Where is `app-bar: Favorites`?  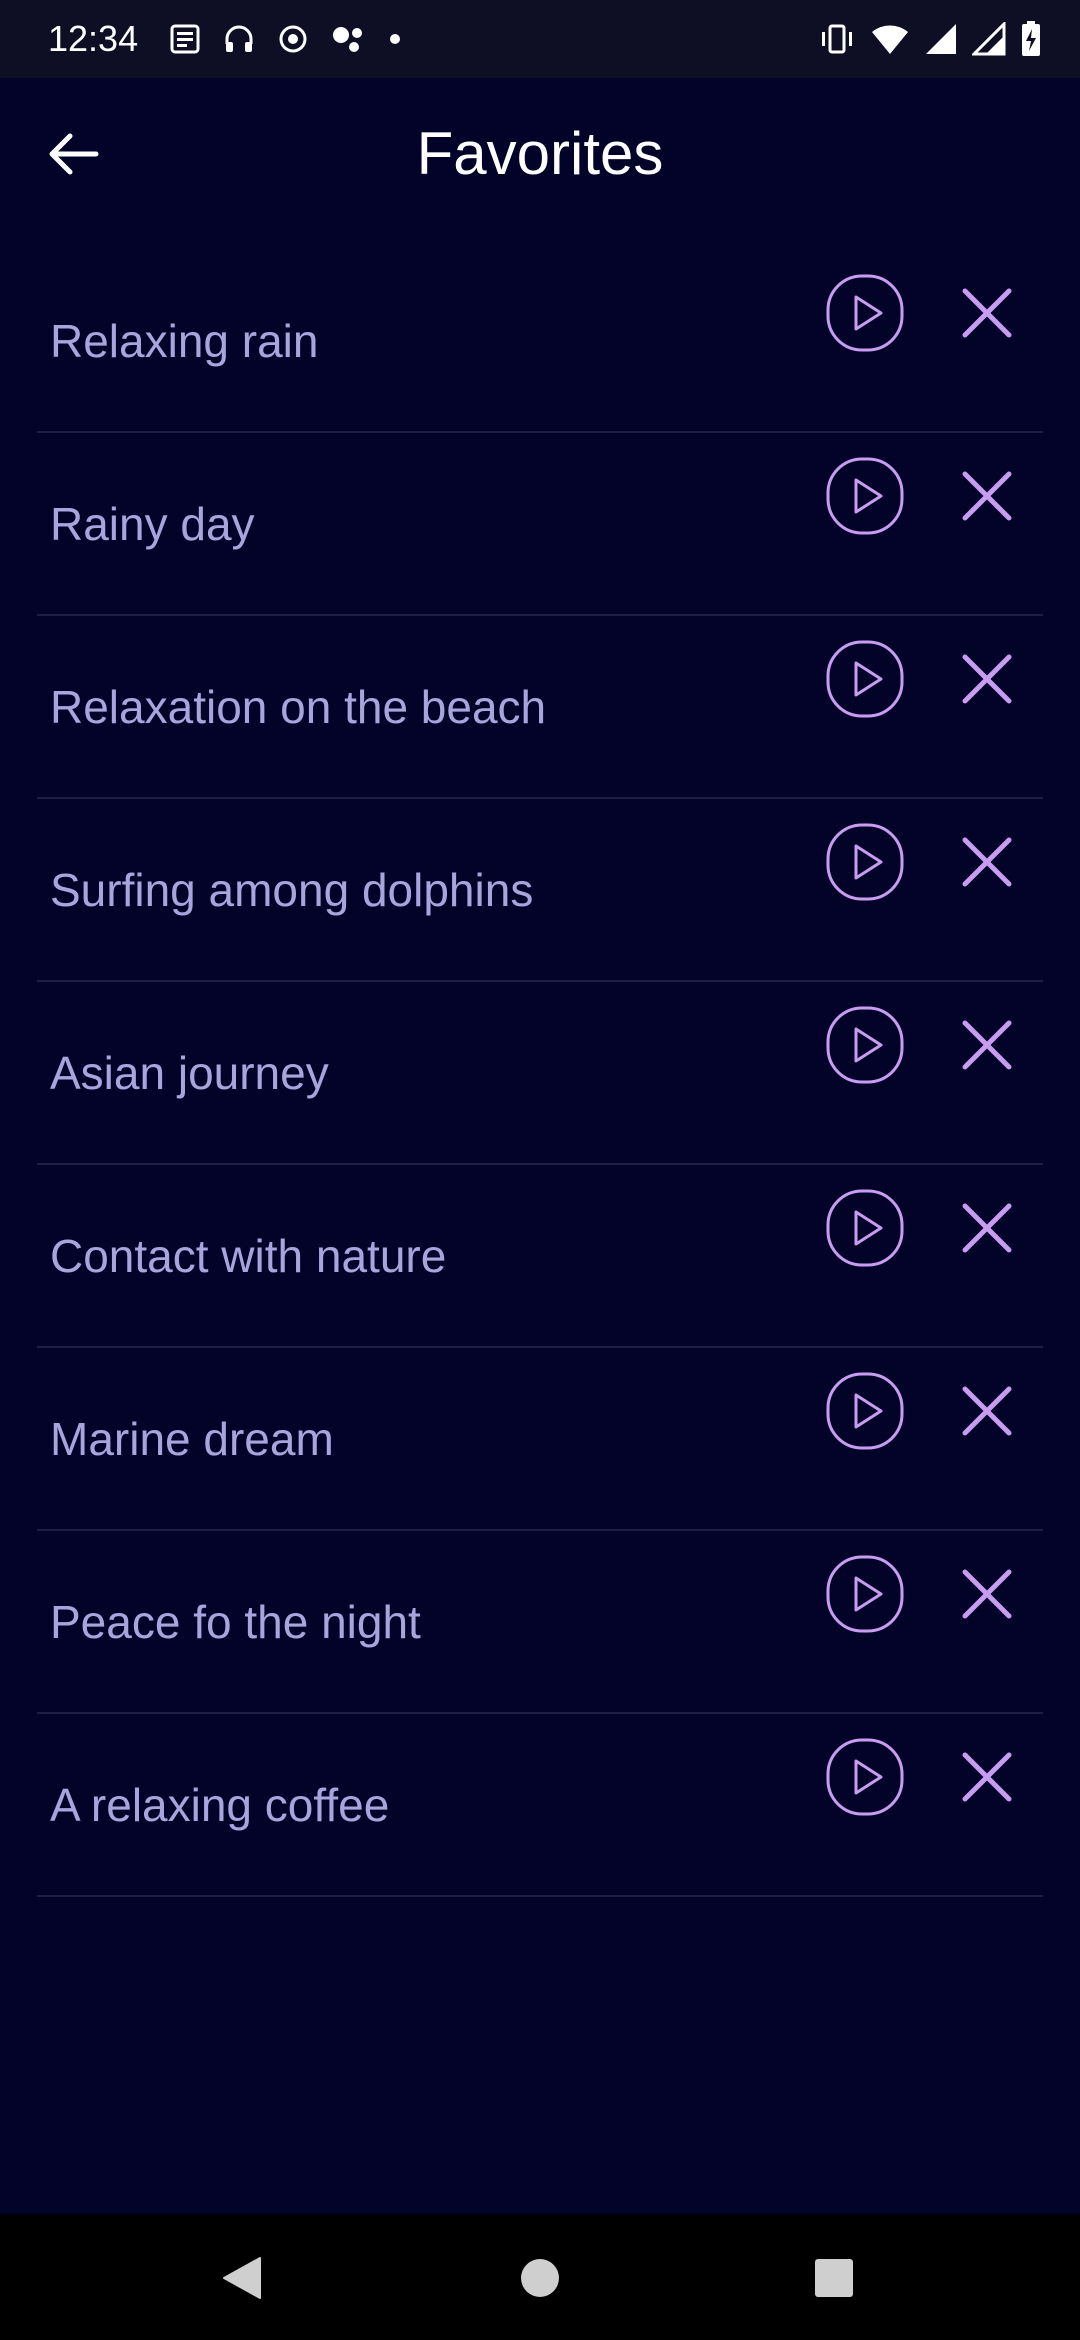
app-bar: Favorites is located at coordinates (540, 156).